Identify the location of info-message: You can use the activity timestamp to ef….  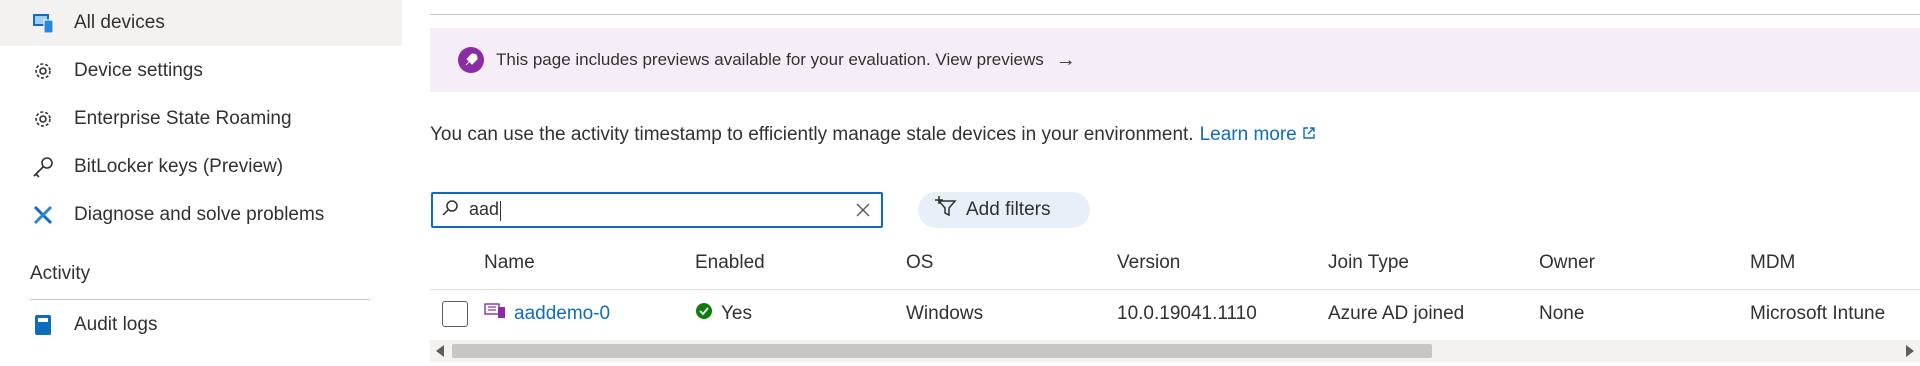
(812, 134).